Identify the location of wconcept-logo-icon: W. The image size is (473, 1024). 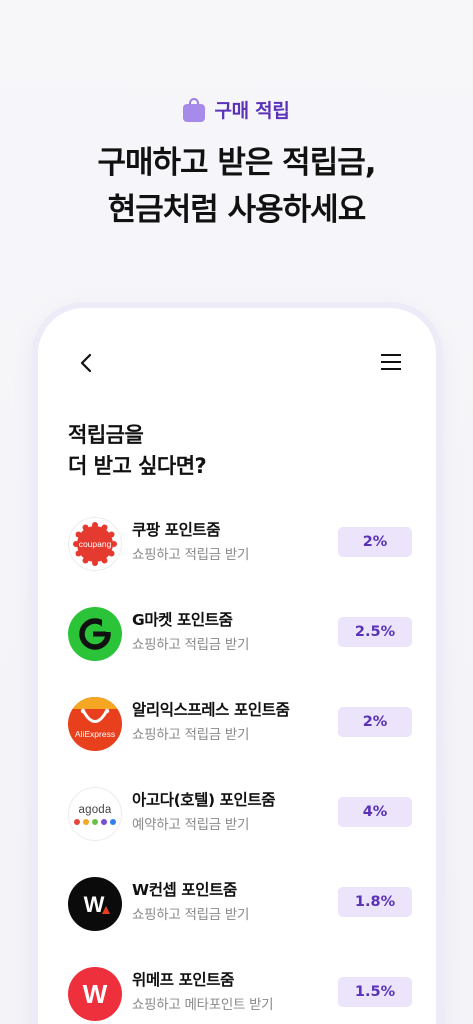
(95, 904).